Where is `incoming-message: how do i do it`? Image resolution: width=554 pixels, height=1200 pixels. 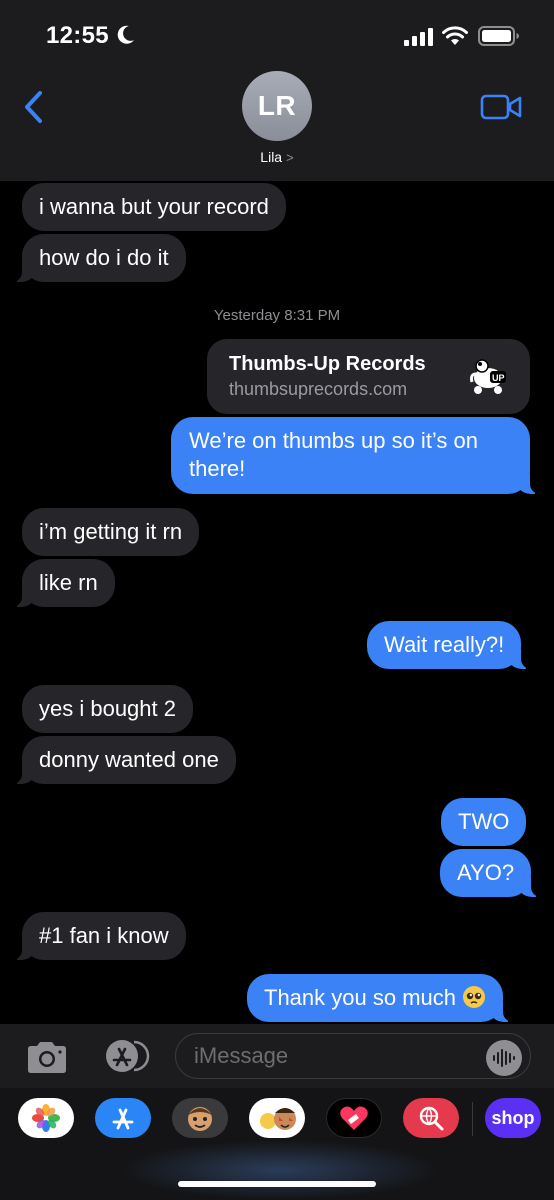 incoming-message: how do i do it is located at coordinates (99, 258).